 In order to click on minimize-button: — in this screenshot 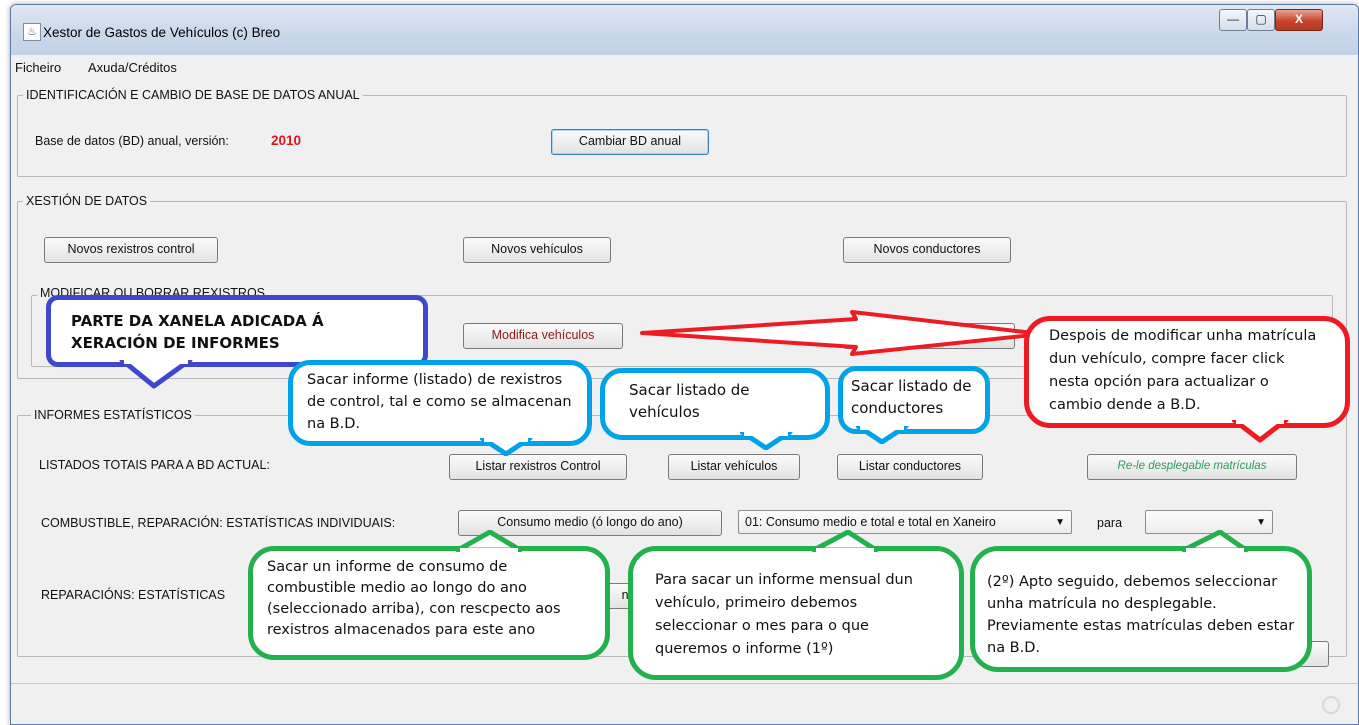, I will do `click(1233, 20)`.